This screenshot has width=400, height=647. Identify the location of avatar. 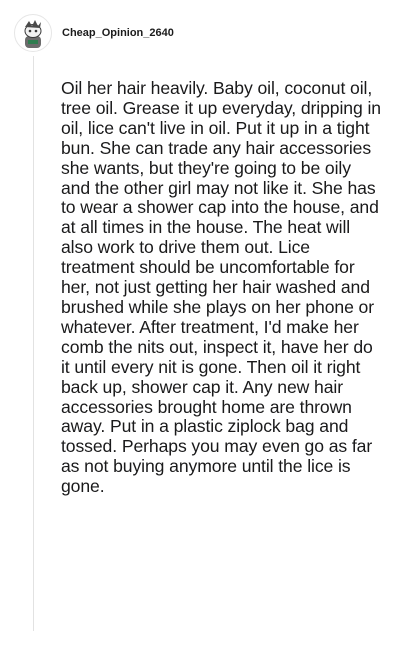
(33, 33).